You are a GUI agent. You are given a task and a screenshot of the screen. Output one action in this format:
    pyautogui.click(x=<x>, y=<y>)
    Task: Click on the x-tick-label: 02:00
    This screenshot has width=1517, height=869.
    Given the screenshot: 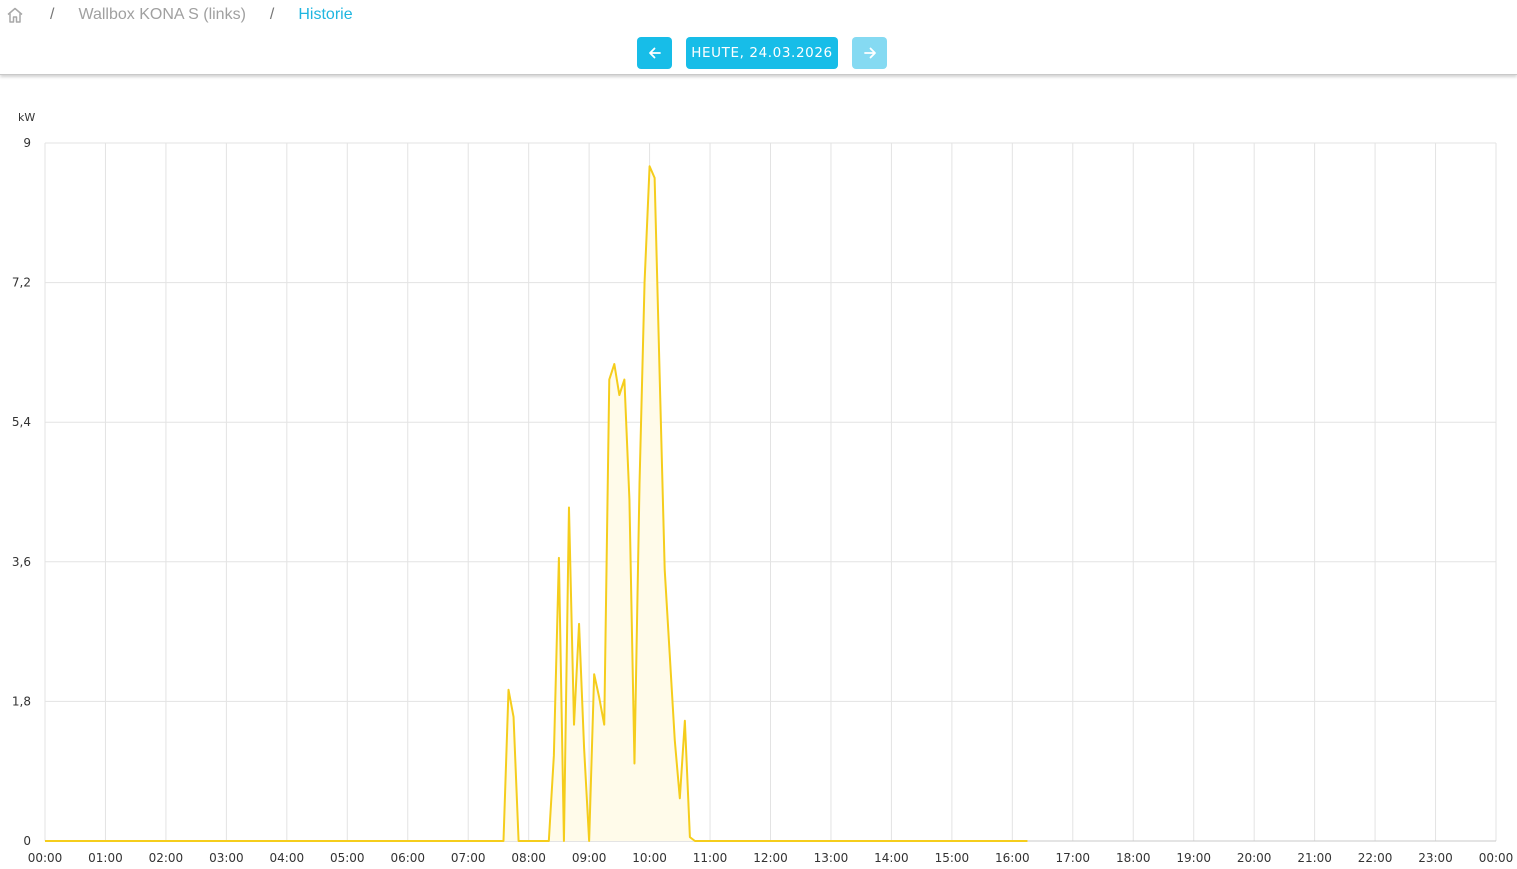 What is the action you would take?
    pyautogui.click(x=166, y=857)
    